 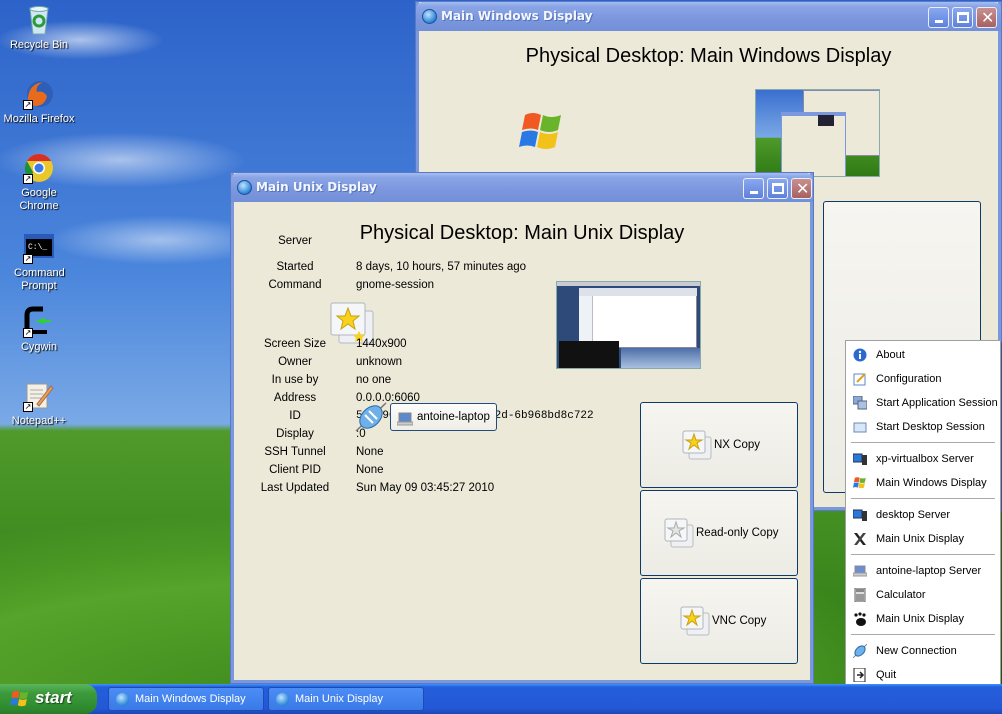 I want to click on menu-item-antoine-laptop-server: antoine-laptop Server, so click(x=923, y=571).